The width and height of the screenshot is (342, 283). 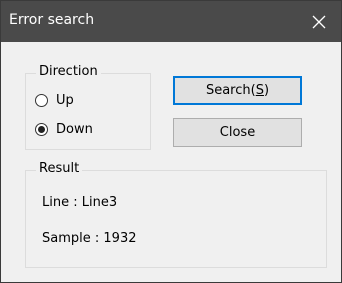 I want to click on search-button-label-suffix: ), so click(x=266, y=90).